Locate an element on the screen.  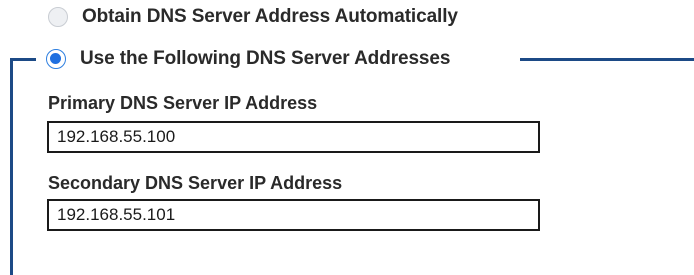
dns-manual-radio is located at coordinates (56, 59).